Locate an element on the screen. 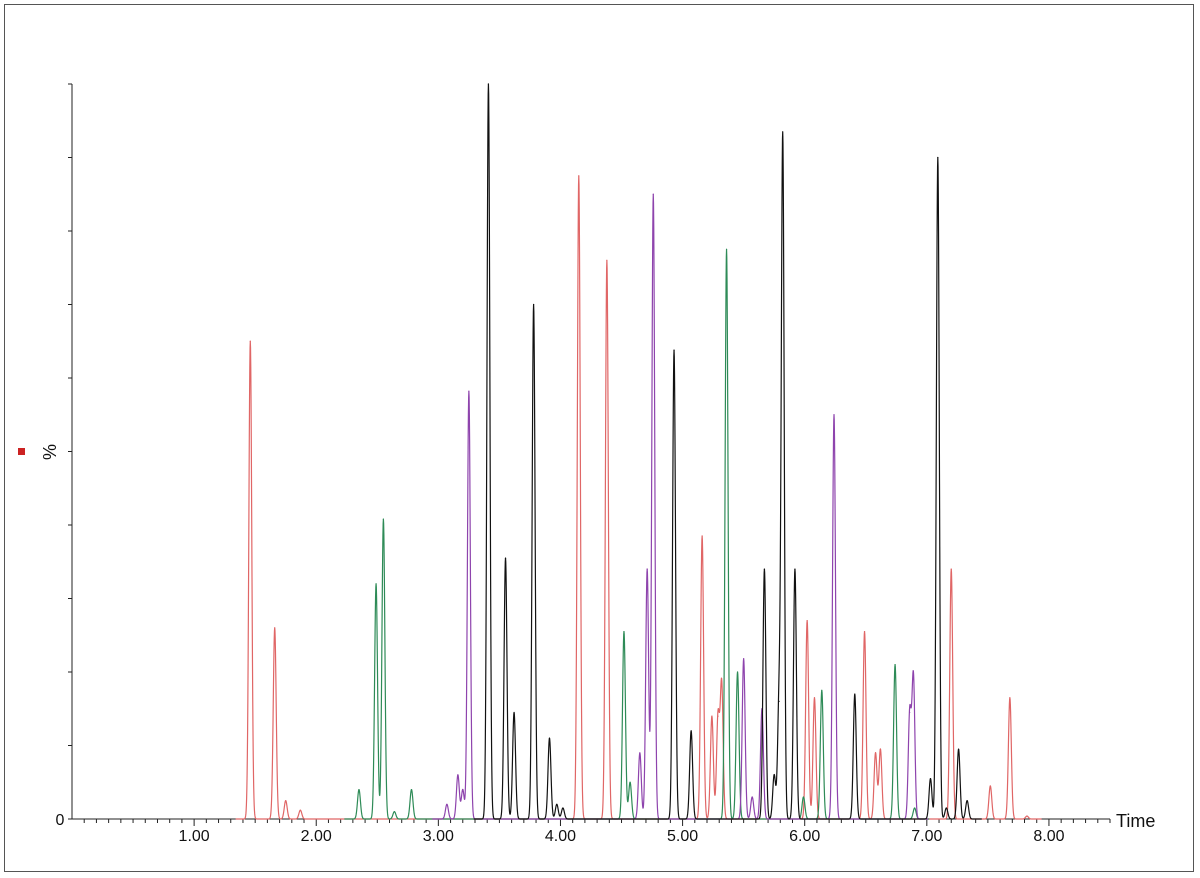 The image size is (1200, 878). x-axis-title: Time is located at coordinates (1135, 821).